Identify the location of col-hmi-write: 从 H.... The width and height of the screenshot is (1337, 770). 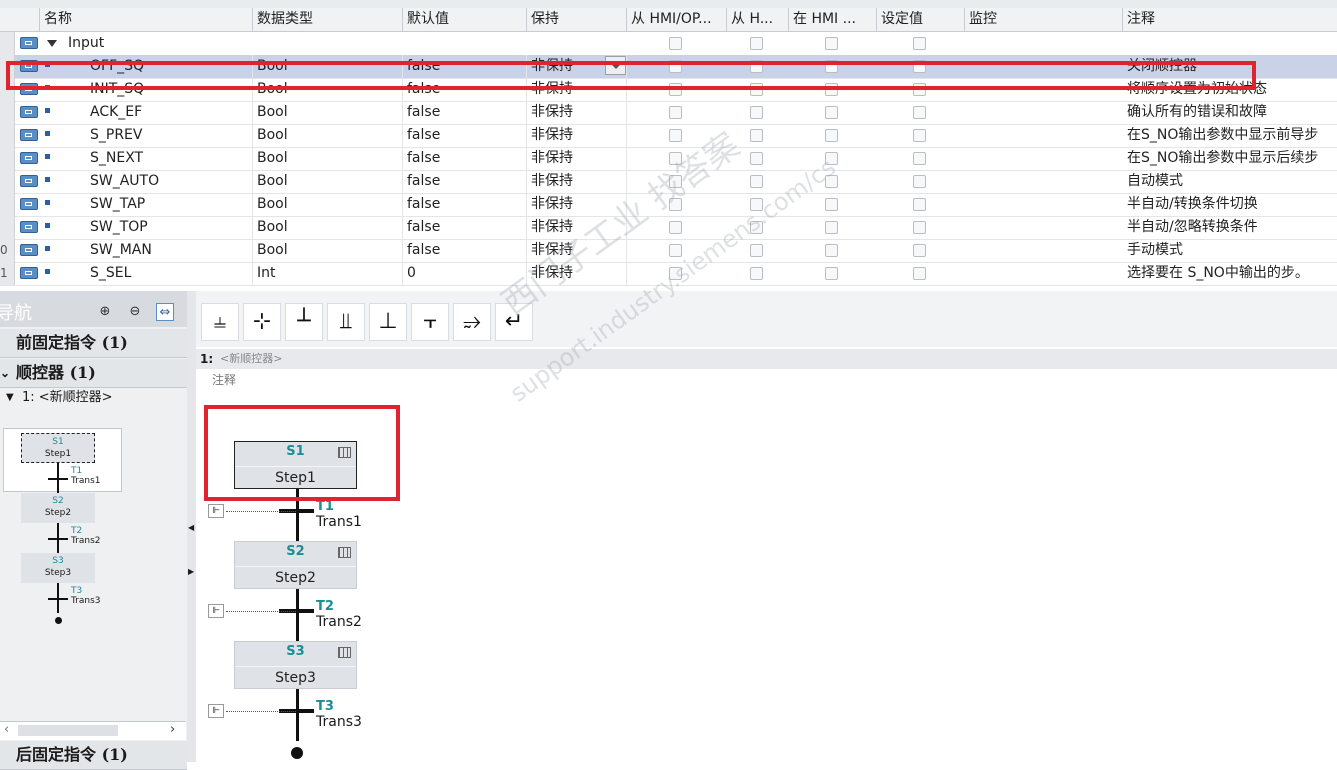
(758, 19).